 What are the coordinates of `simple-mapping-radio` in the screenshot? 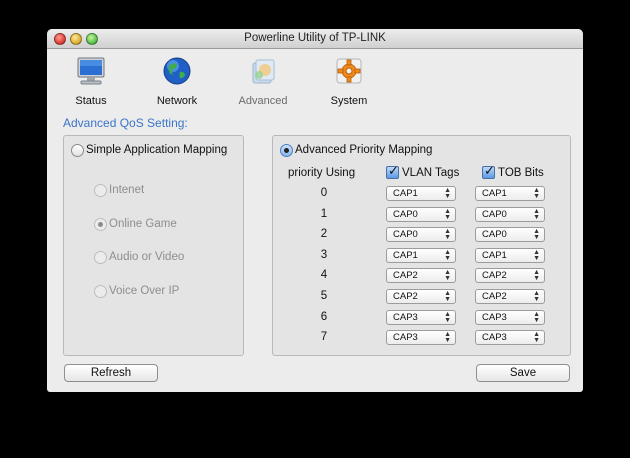 It's located at (77, 150).